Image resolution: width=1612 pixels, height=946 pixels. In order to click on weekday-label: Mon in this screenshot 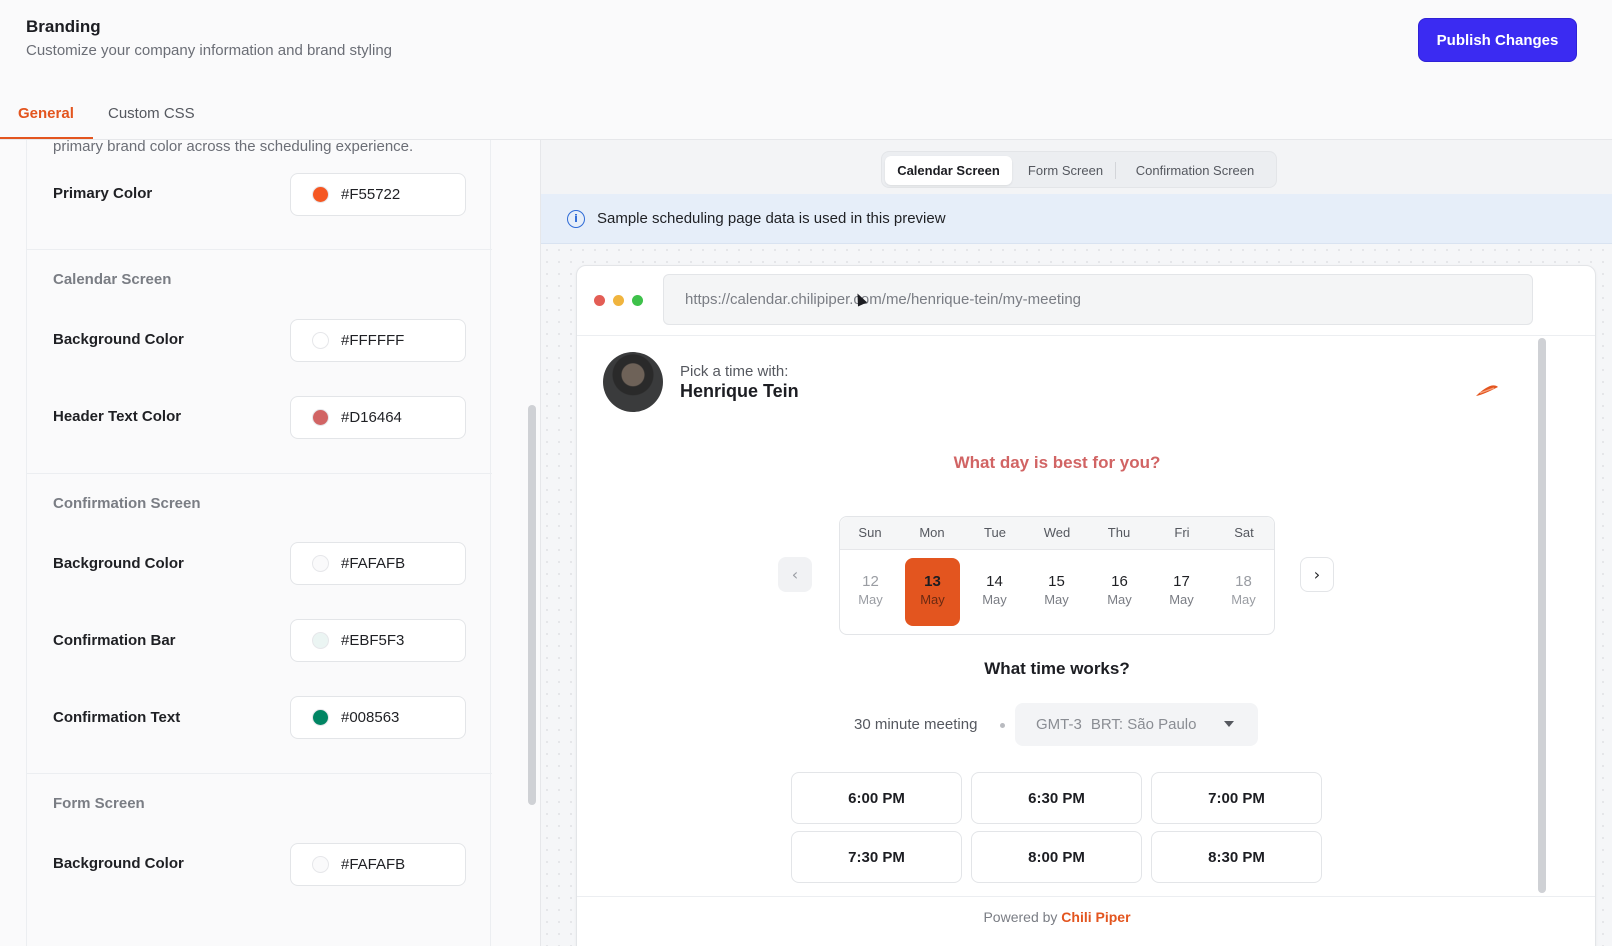, I will do `click(932, 532)`.